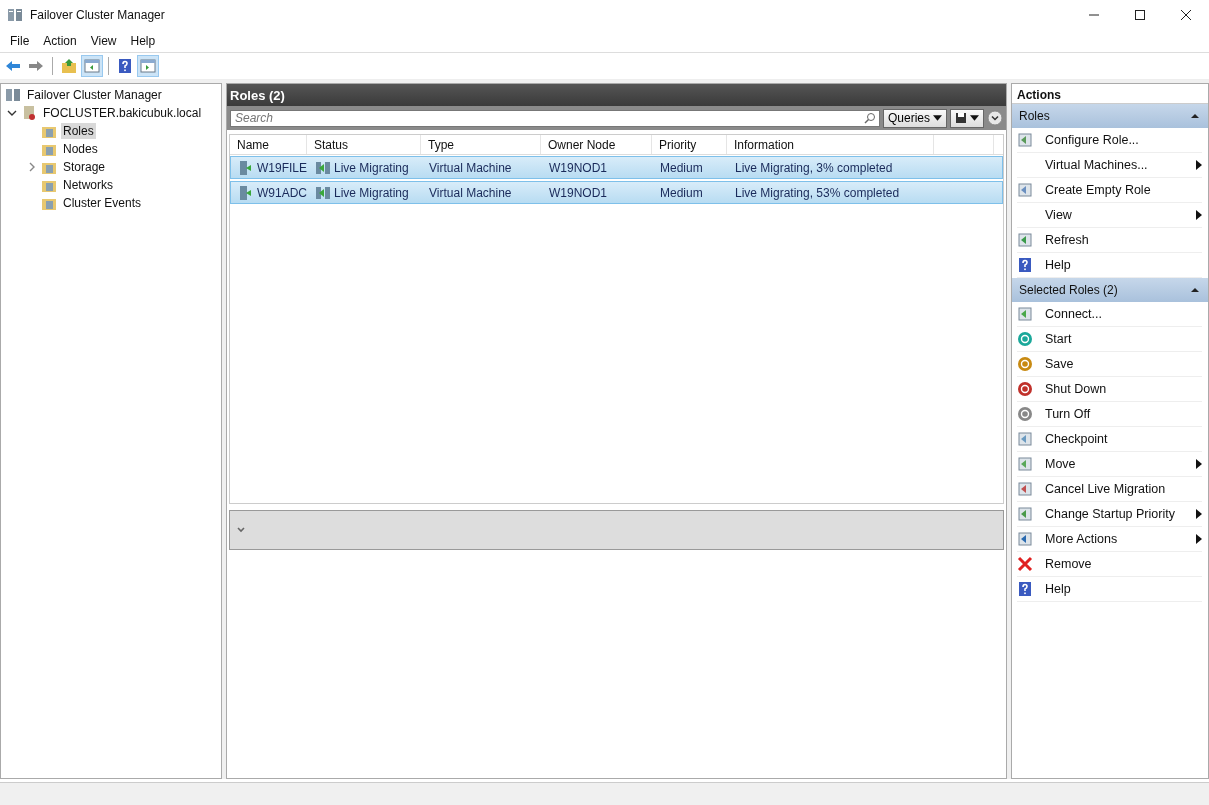 This screenshot has width=1209, height=805. What do you see at coordinates (1109, 589) in the screenshot?
I see `pane-command: Help` at bounding box center [1109, 589].